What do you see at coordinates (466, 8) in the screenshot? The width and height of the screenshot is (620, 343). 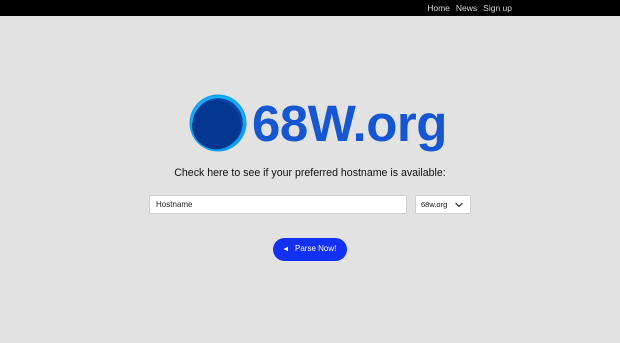 I see `nav-news-link: News` at bounding box center [466, 8].